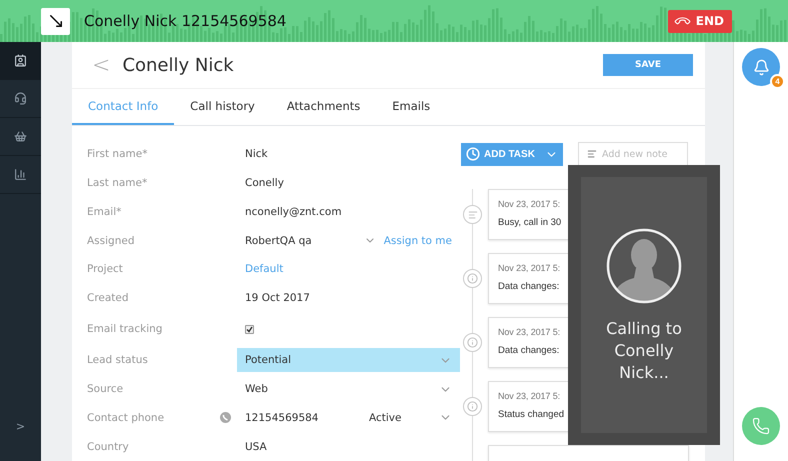  Describe the element at coordinates (648, 65) in the screenshot. I see `save-button: SAVE` at that location.